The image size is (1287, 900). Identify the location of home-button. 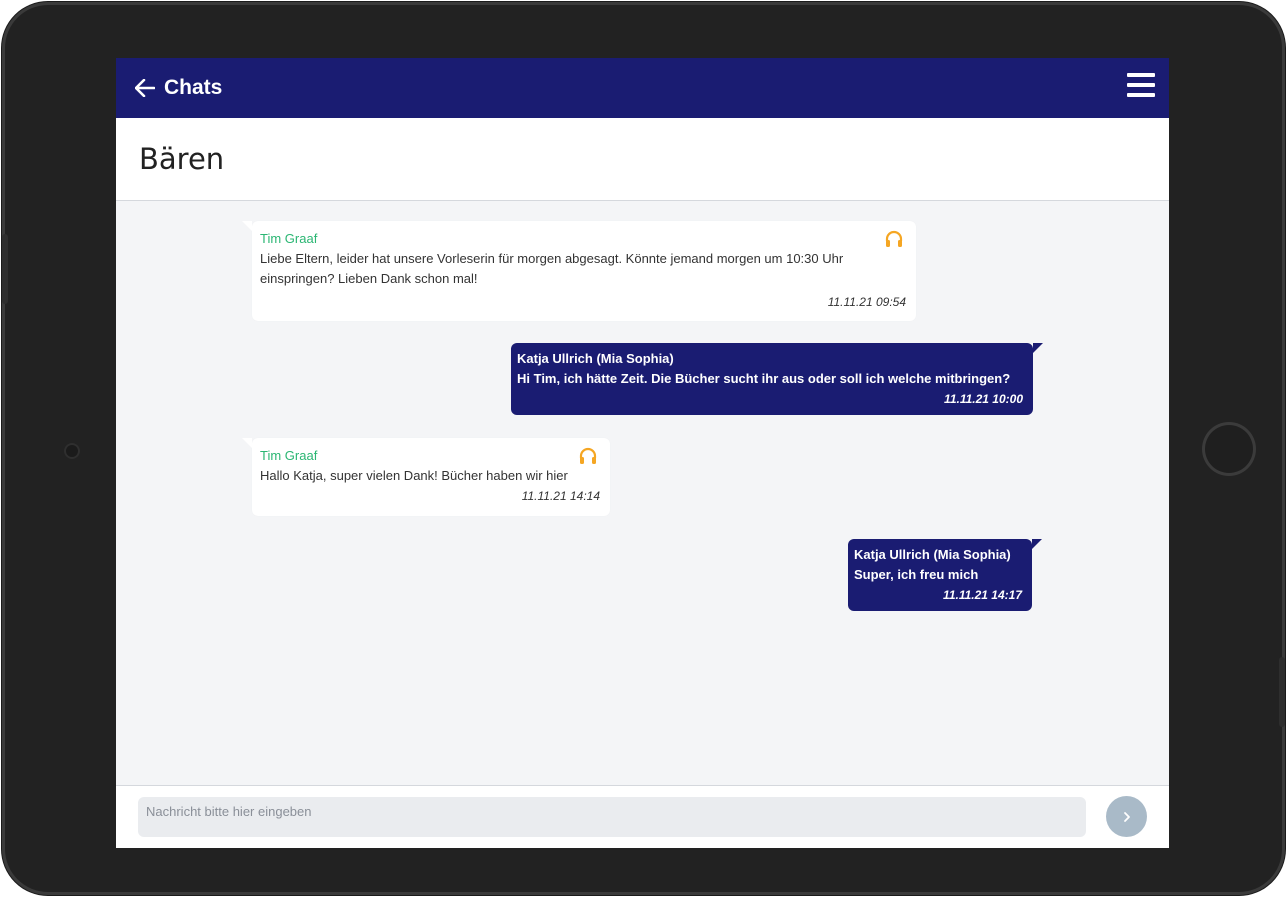
(1229, 449).